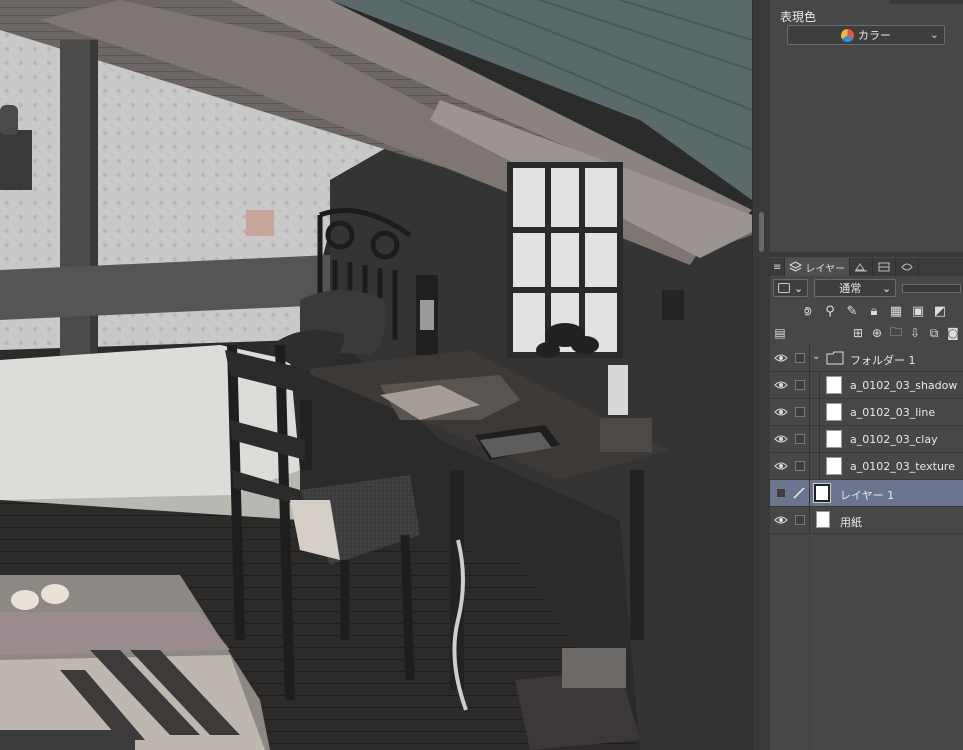 The image size is (963, 750). I want to click on layer-row: a_0102_03_line, so click(866, 412).